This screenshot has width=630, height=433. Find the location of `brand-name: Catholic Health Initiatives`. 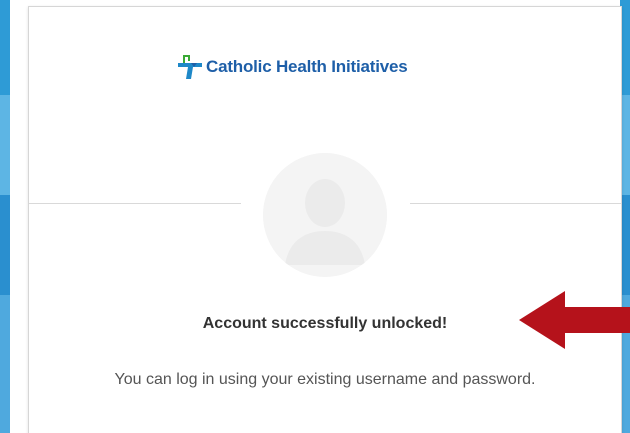

brand-name: Catholic Health Initiatives is located at coordinates (307, 66).